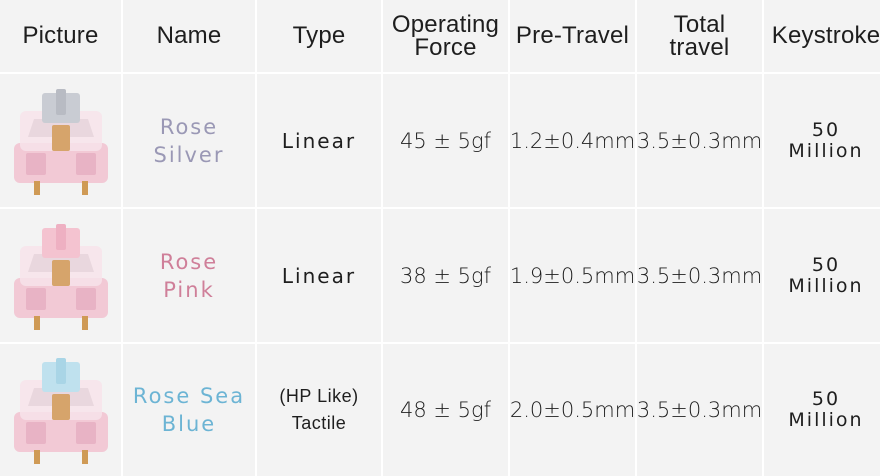 The height and width of the screenshot is (476, 880). I want to click on switch-name: Rose Sea Blue, so click(189, 410).